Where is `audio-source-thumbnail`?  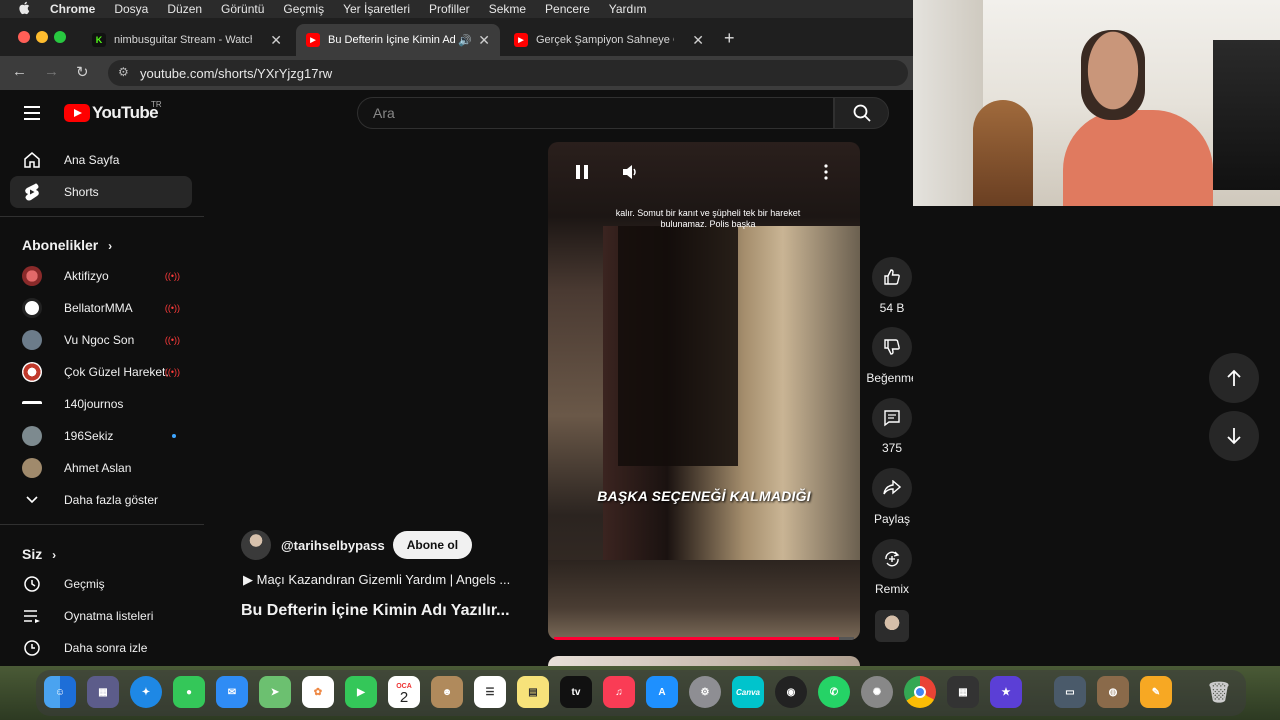 audio-source-thumbnail is located at coordinates (892, 626).